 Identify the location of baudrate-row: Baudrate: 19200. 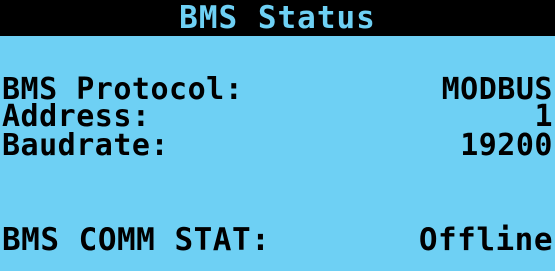
(277, 146).